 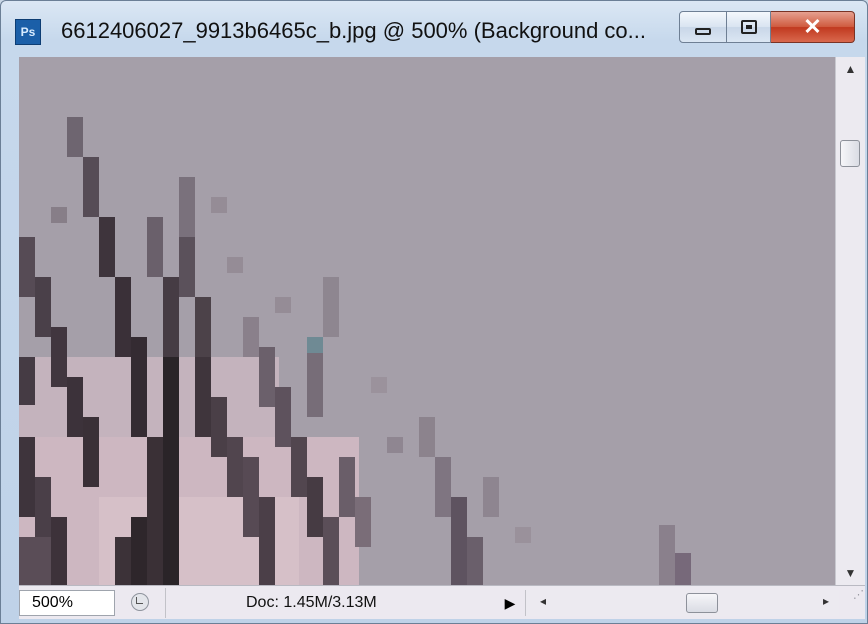 I want to click on scroll-up-arrow-icon: ▲, so click(x=850, y=69).